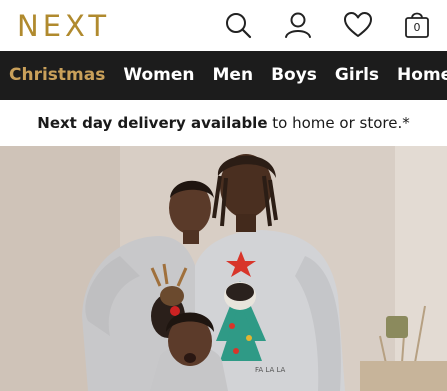 Image resolution: width=447 pixels, height=391 pixels. Describe the element at coordinates (298, 25) in the screenshot. I see `account-icon` at that location.